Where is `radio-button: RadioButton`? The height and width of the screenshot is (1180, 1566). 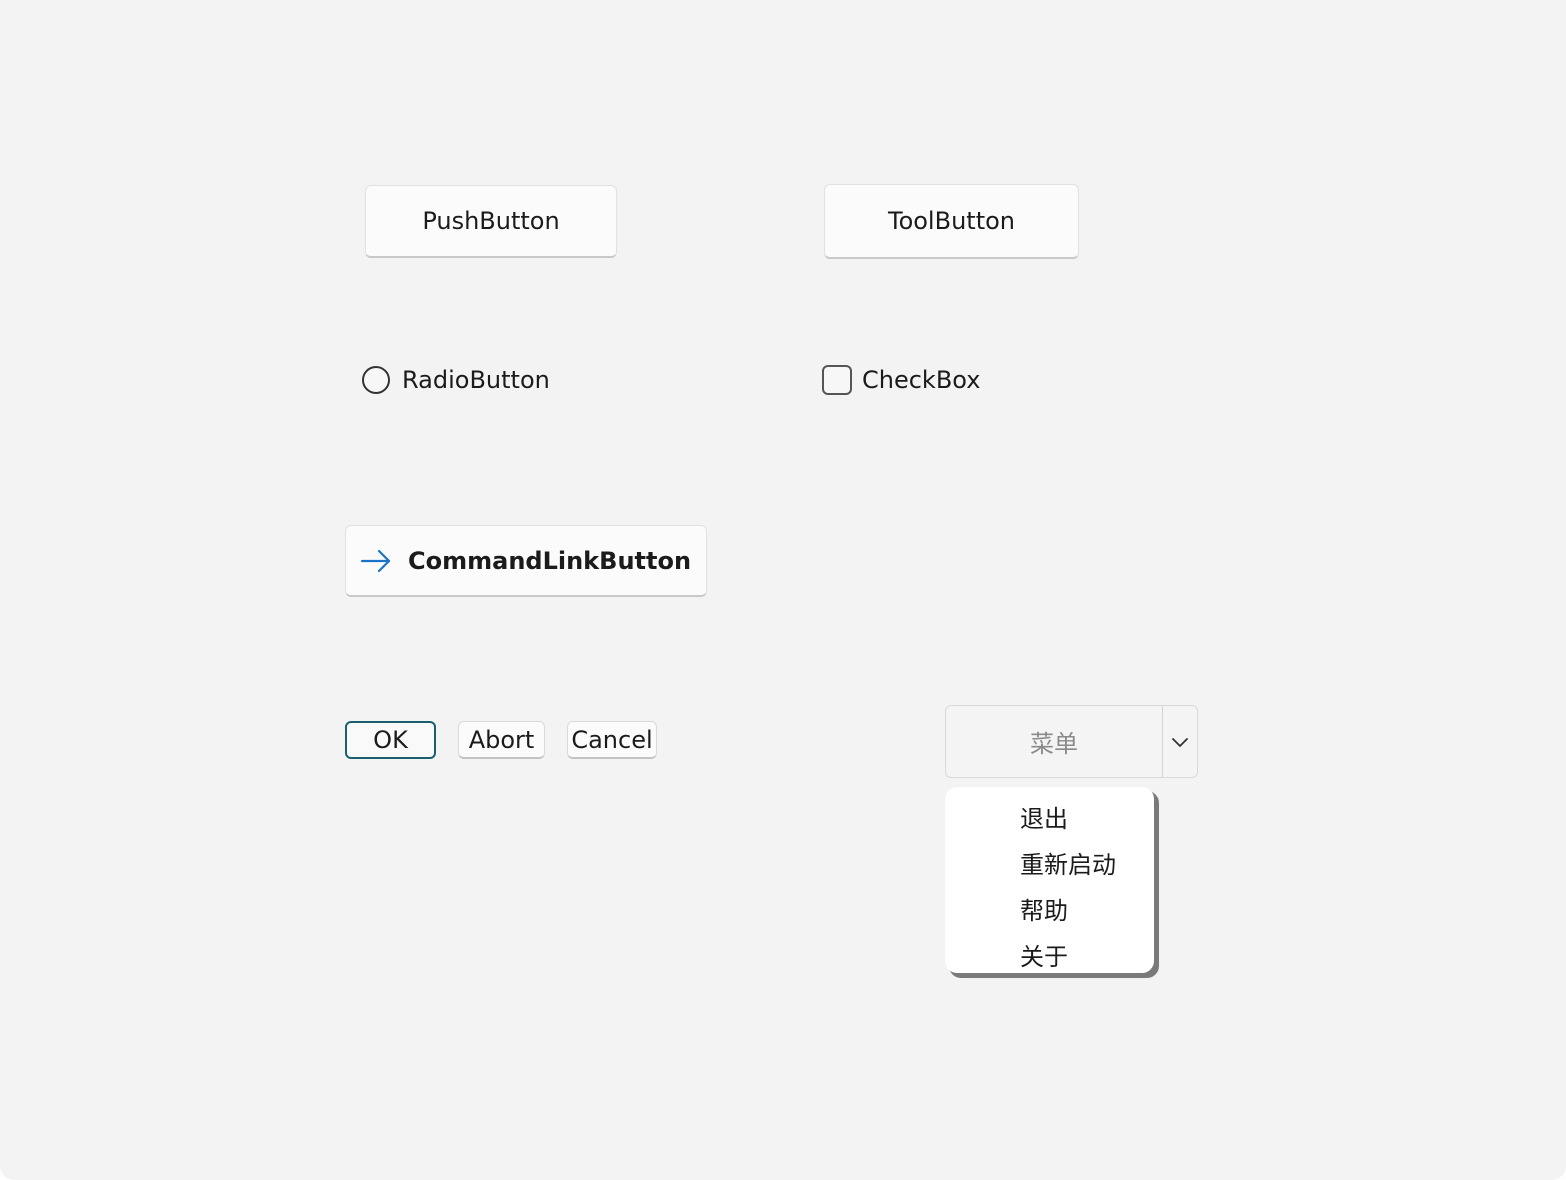 radio-button: RadioButton is located at coordinates (456, 380).